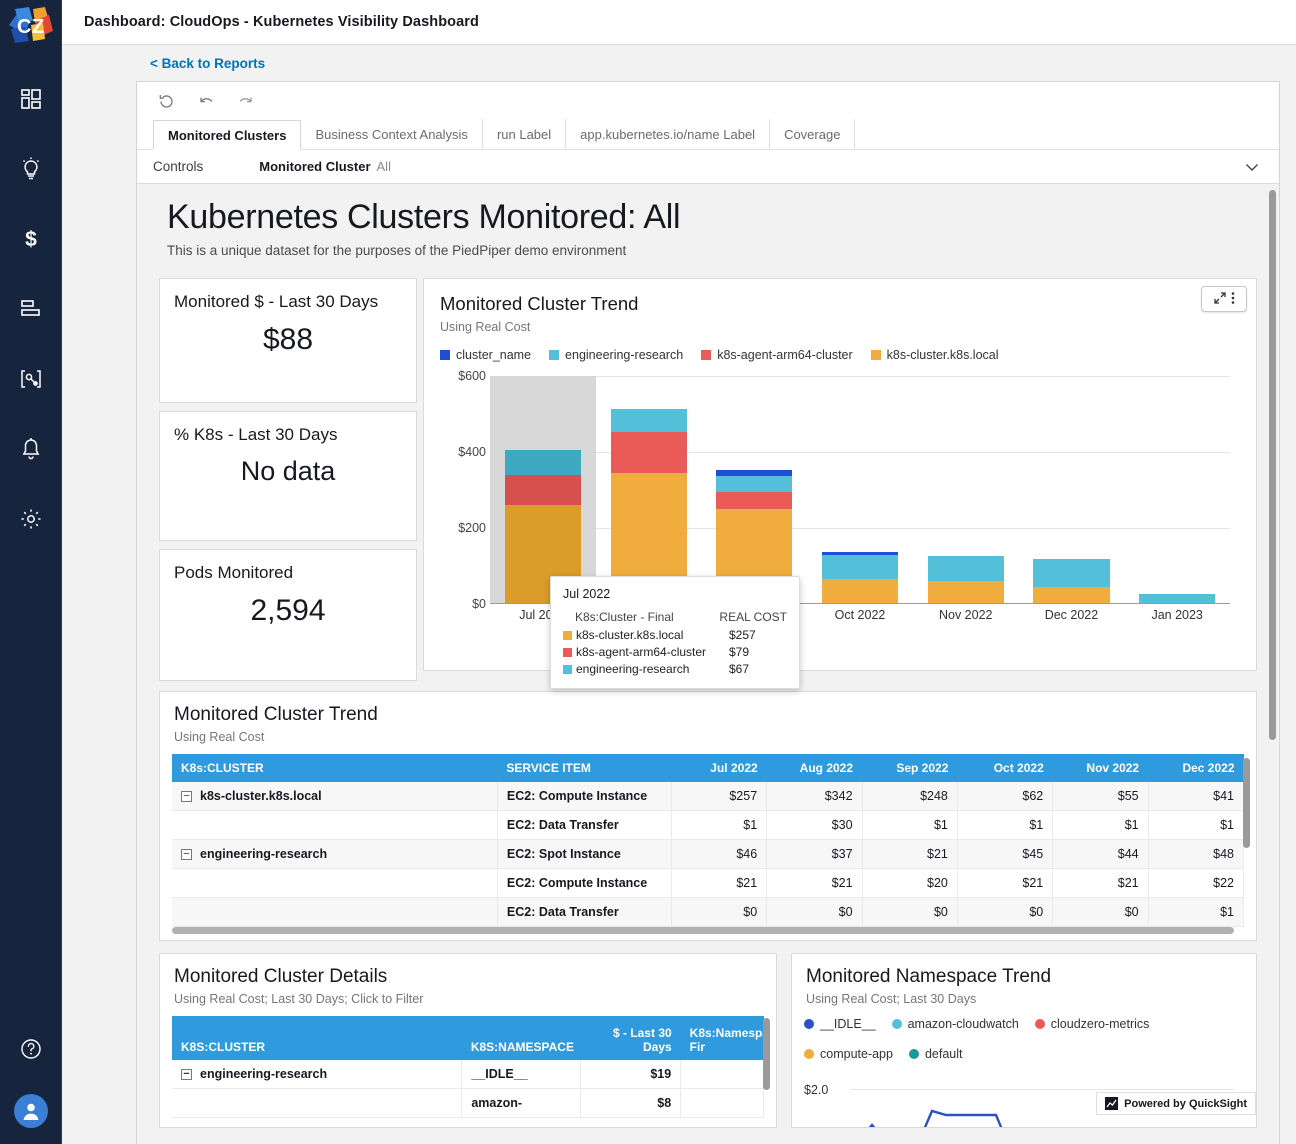 The width and height of the screenshot is (1296, 1144). Describe the element at coordinates (1112, 1103) in the screenshot. I see `quicksight-icon` at that location.